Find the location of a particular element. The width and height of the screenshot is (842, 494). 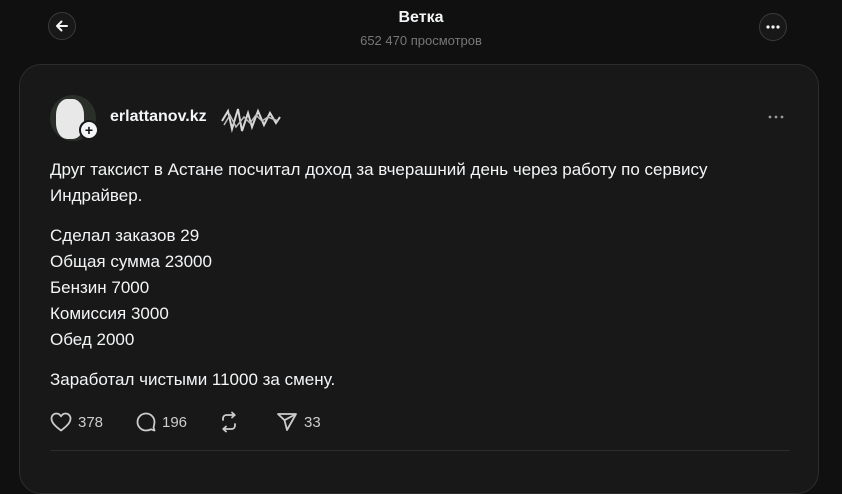

heart-icon is located at coordinates (61, 422).